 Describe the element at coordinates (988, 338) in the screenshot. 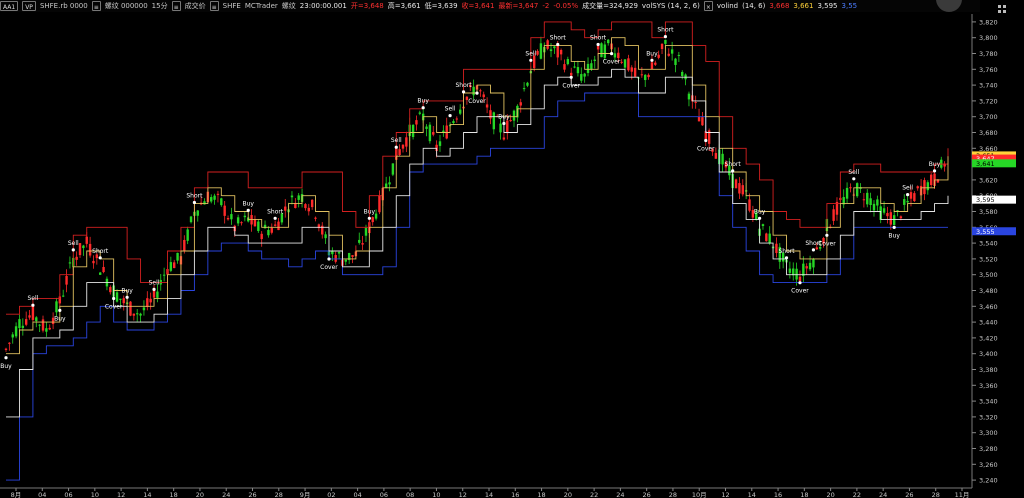

I see `y-tick-label: 3,420` at that location.